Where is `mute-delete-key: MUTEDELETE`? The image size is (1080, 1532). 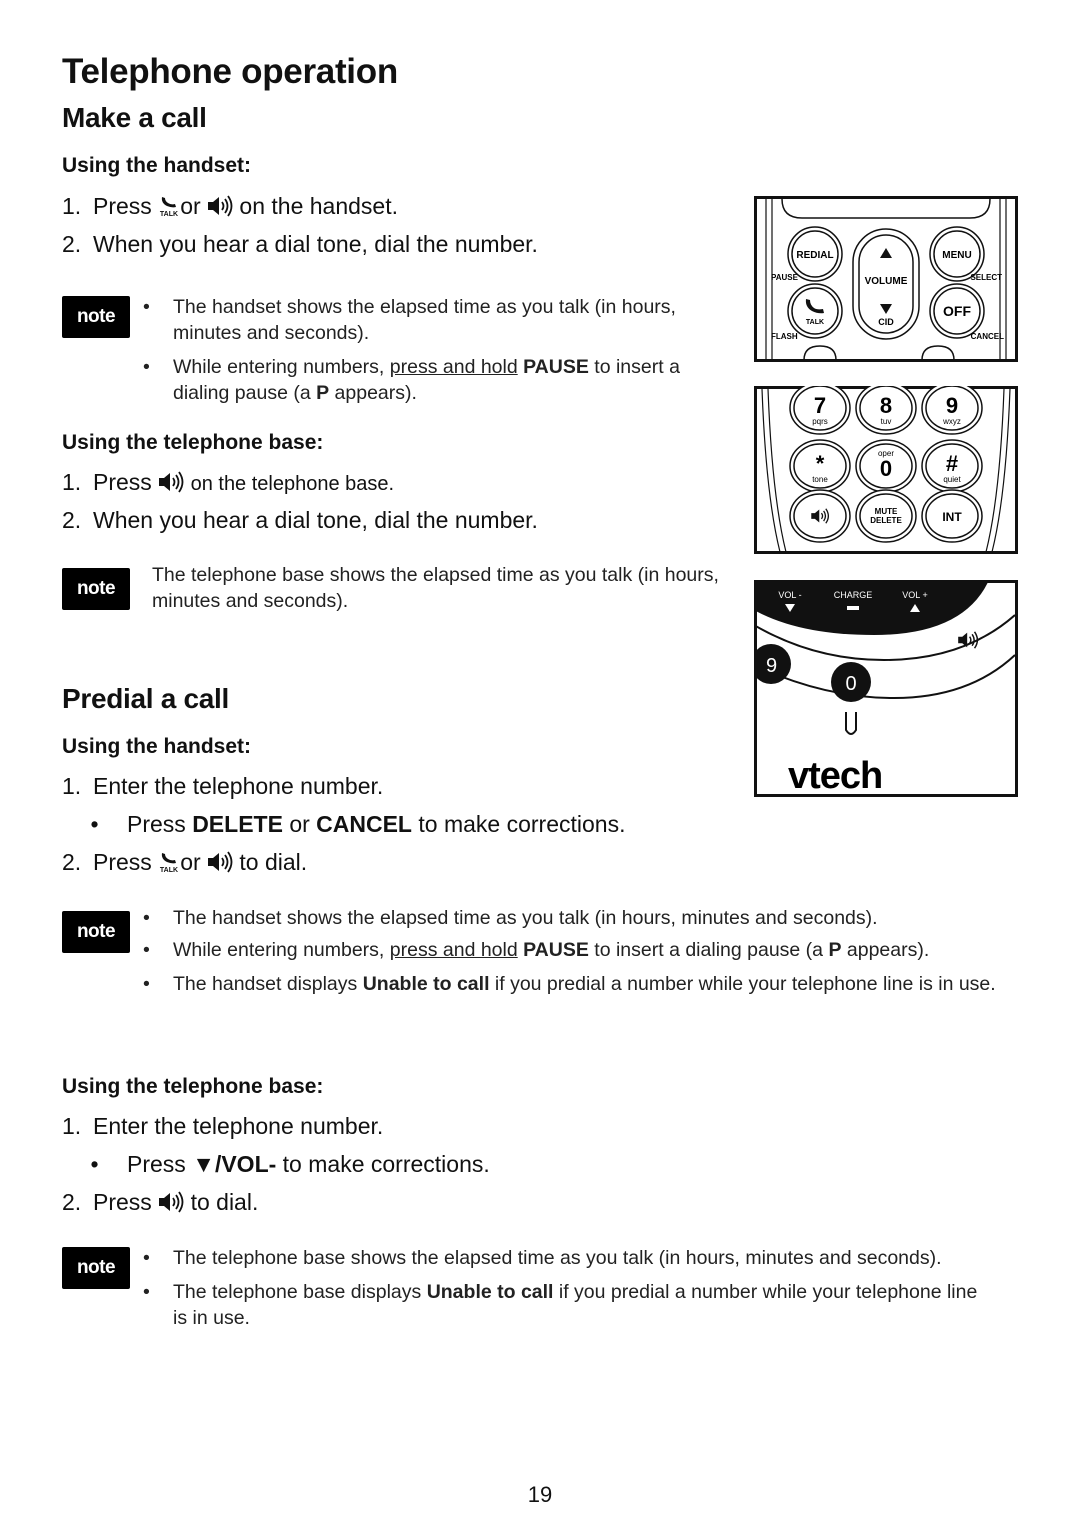
mute-delete-key: MUTEDELETE is located at coordinates (886, 516).